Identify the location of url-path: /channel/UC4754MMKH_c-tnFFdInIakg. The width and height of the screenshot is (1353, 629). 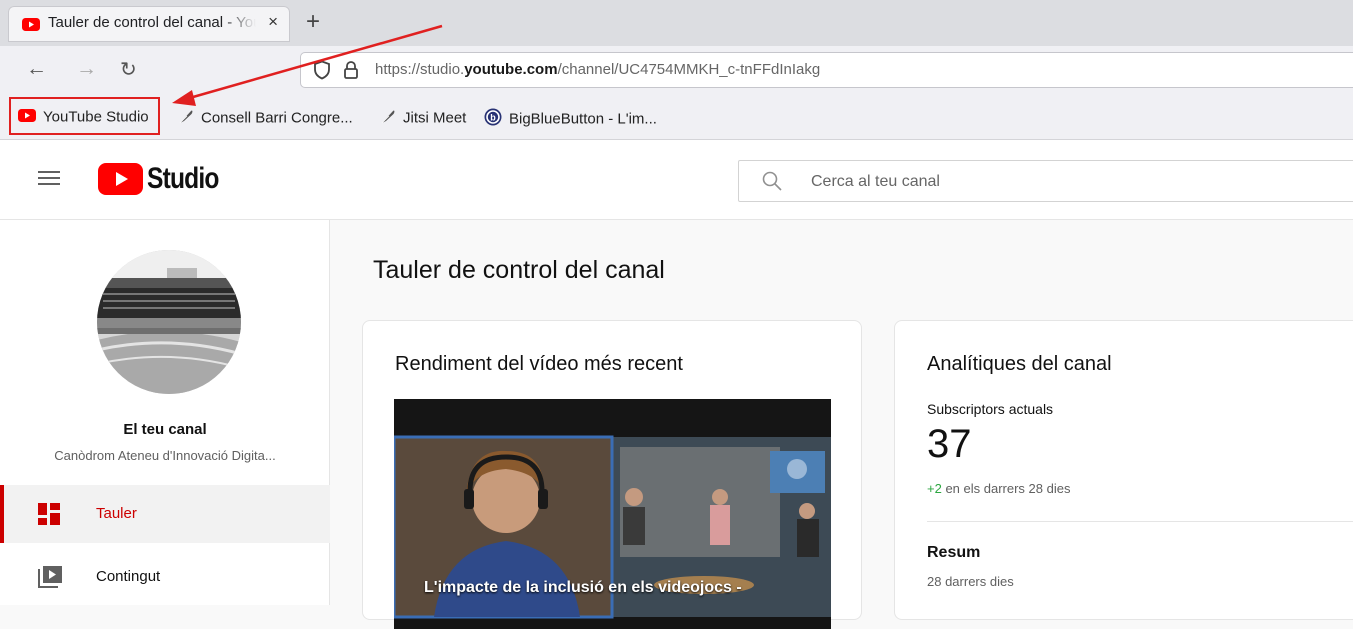
(689, 69).